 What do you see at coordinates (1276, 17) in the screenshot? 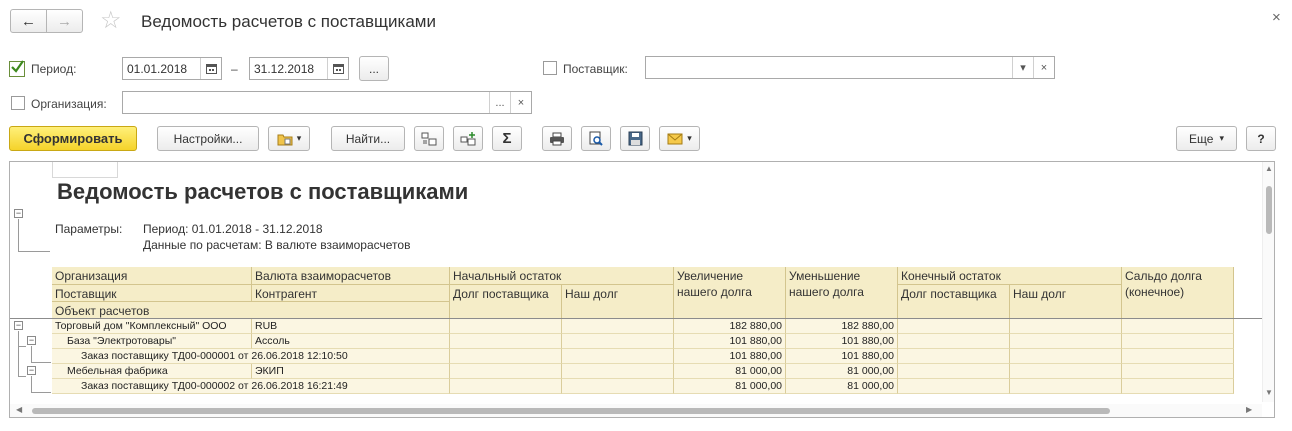
I see `close-icon: ×` at bounding box center [1276, 17].